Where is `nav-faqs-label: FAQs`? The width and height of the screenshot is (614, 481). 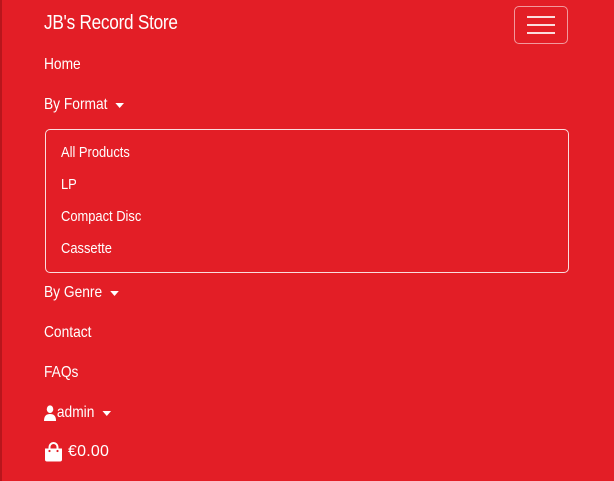
nav-faqs-label: FAQs is located at coordinates (61, 372).